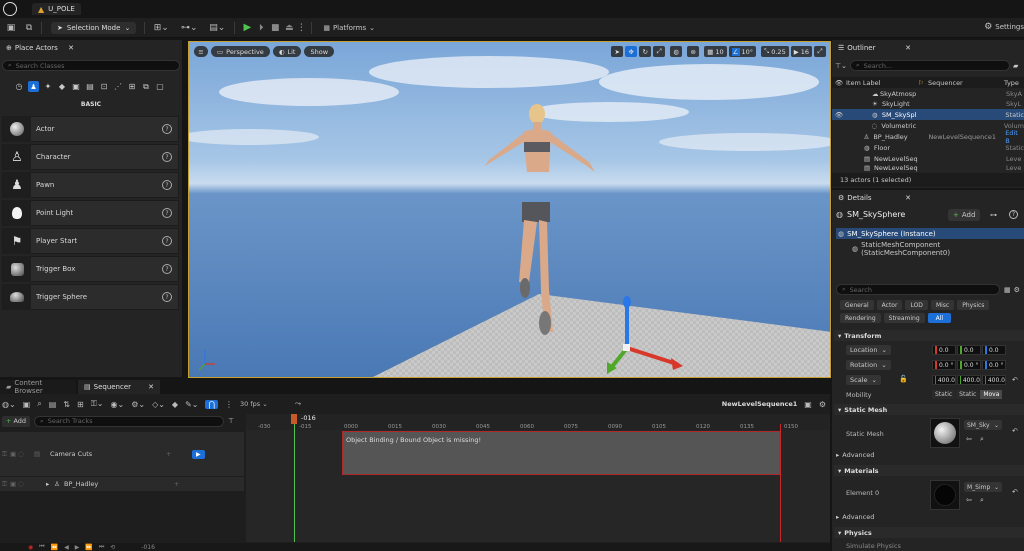 This screenshot has width=1024, height=551. I want to click on outliner-row: ☀ SkyLight SkyL, so click(928, 103).